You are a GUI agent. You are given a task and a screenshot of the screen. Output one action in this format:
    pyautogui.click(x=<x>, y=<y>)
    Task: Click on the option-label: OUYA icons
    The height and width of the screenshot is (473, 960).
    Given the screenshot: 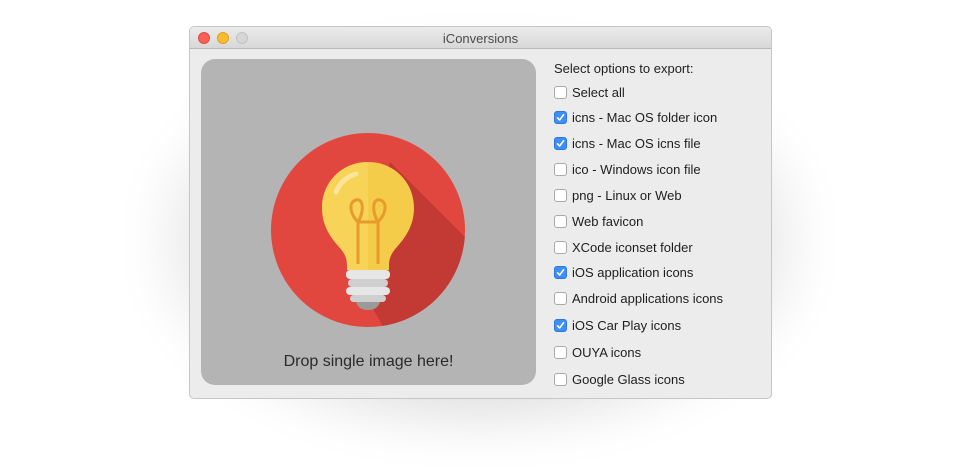 What is the action you would take?
    pyautogui.click(x=607, y=352)
    